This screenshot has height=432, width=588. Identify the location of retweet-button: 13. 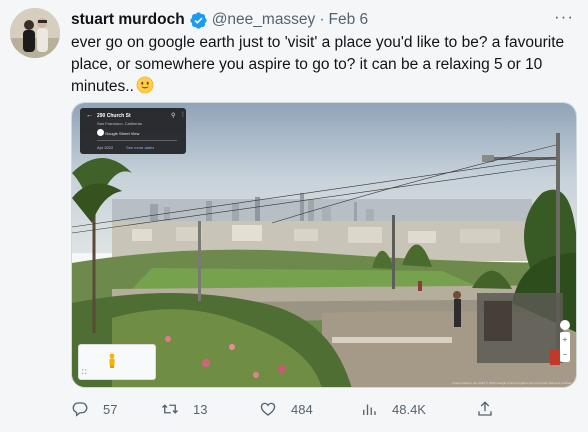
(184, 409).